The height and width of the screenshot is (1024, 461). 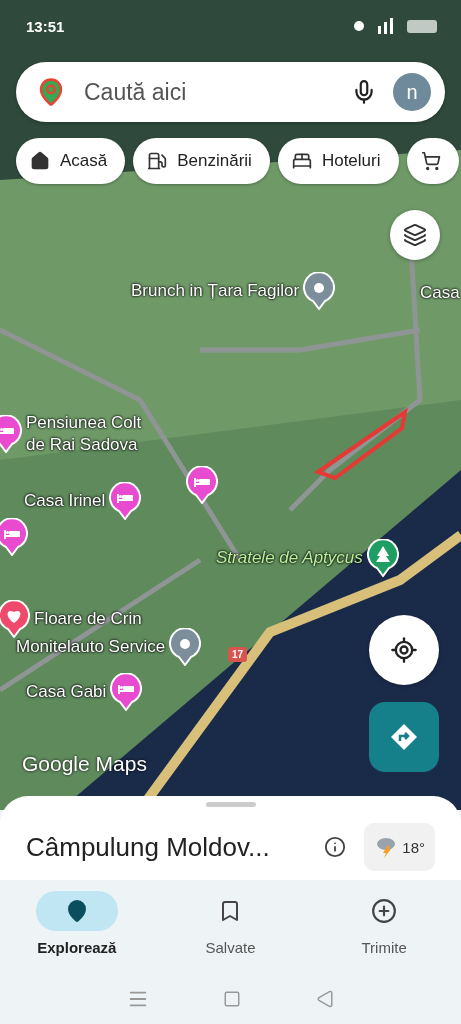 I want to click on place-label: Pensiunea Colt de Rai Sadova, so click(x=84, y=434).